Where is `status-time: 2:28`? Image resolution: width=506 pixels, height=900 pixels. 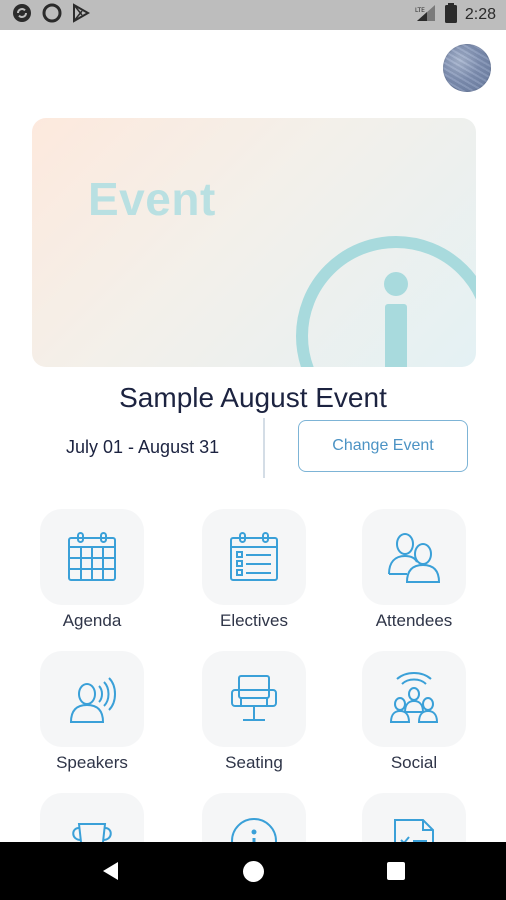
status-time: 2:28 is located at coordinates (480, 14).